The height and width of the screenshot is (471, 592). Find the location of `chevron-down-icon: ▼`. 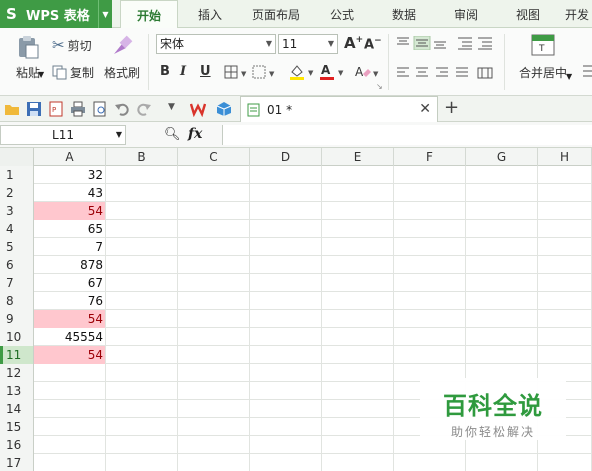

chevron-down-icon: ▼ is located at coordinates (119, 135).